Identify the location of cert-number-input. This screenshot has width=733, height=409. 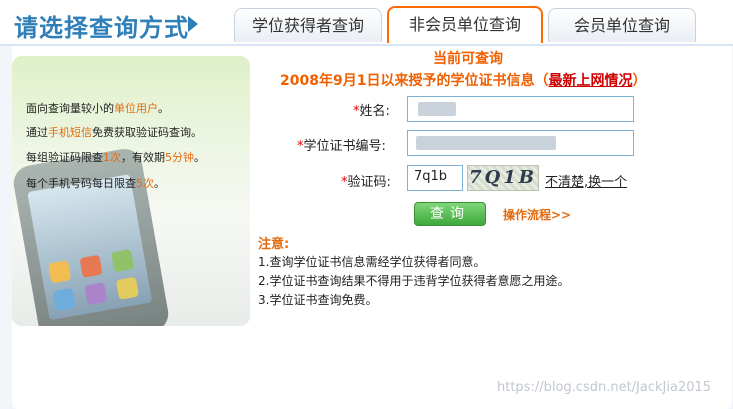
(520, 143).